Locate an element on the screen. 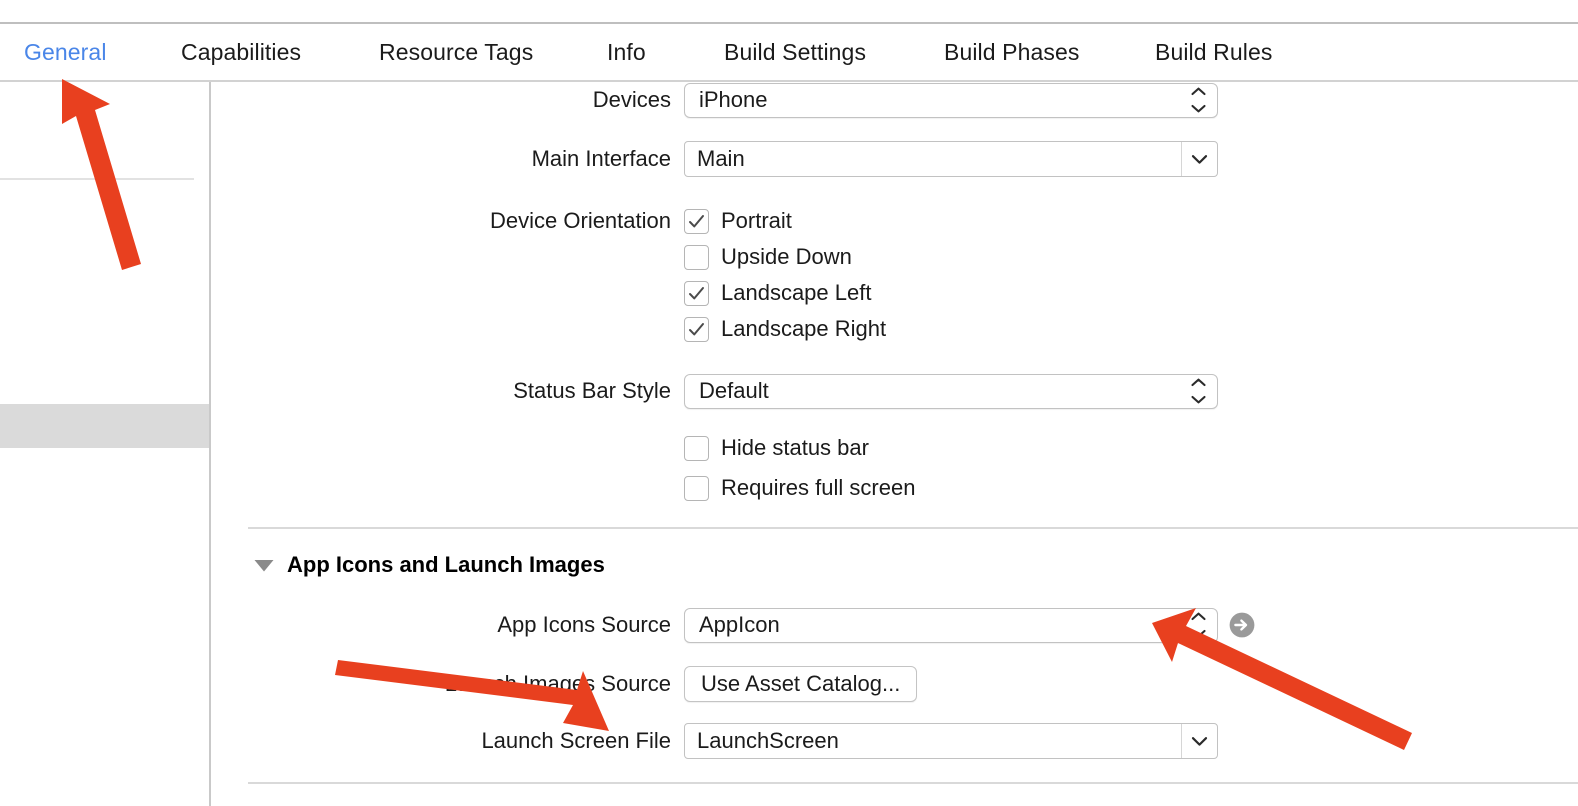 The image size is (1578, 806). row-devices: Devices iPhone is located at coordinates (894, 100).